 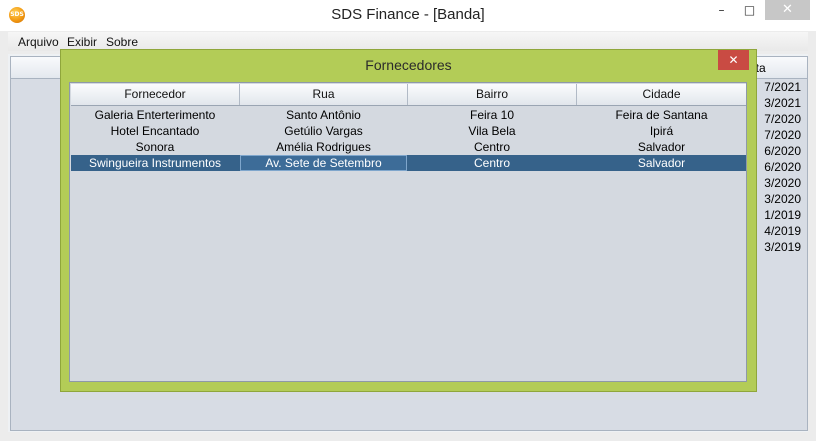 I want to click on cell-rua: Getúlio Vargas, so click(x=323, y=131).